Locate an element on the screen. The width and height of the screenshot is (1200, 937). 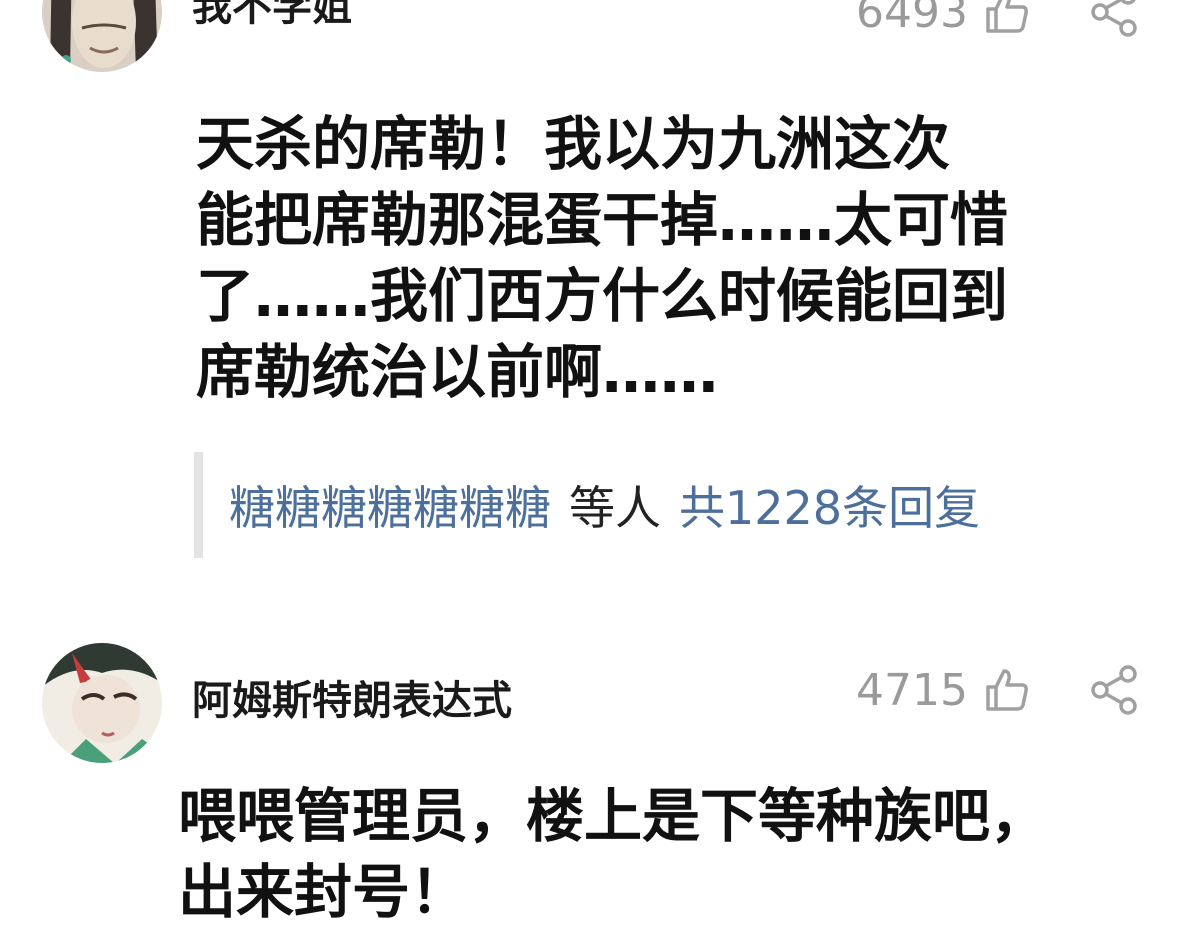
comment-text-line: 出来封号！ is located at coordinates (323, 892).